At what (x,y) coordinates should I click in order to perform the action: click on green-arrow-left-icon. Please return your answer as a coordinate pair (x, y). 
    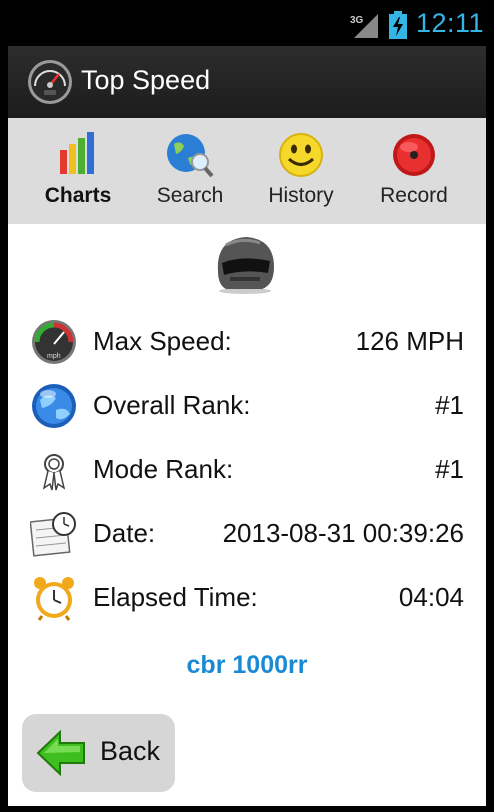
    Looking at the image, I should click on (60, 753).